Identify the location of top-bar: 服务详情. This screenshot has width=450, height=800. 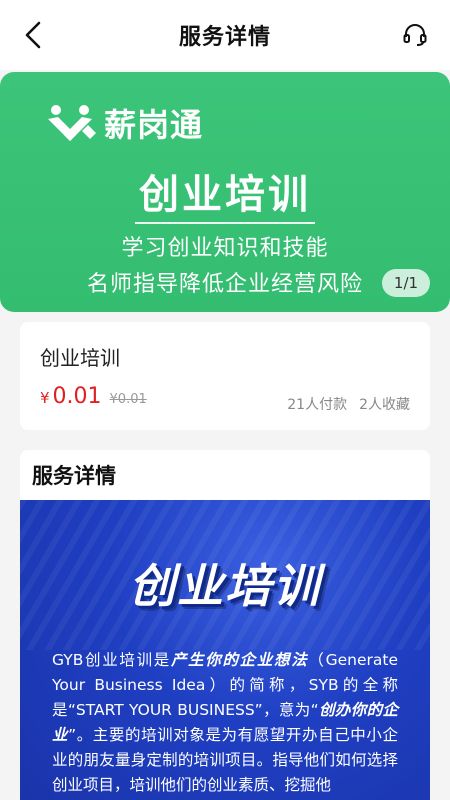
(225, 35).